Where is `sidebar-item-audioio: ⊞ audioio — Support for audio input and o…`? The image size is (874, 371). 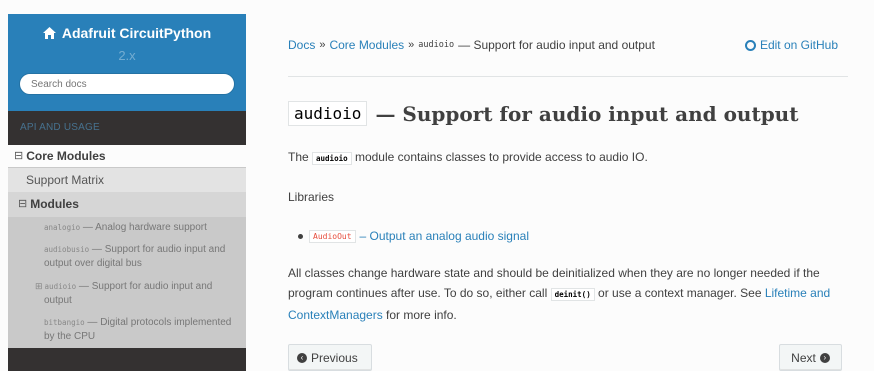 sidebar-item-audioio: ⊞ audioio — Support for audio input and o… is located at coordinates (127, 293).